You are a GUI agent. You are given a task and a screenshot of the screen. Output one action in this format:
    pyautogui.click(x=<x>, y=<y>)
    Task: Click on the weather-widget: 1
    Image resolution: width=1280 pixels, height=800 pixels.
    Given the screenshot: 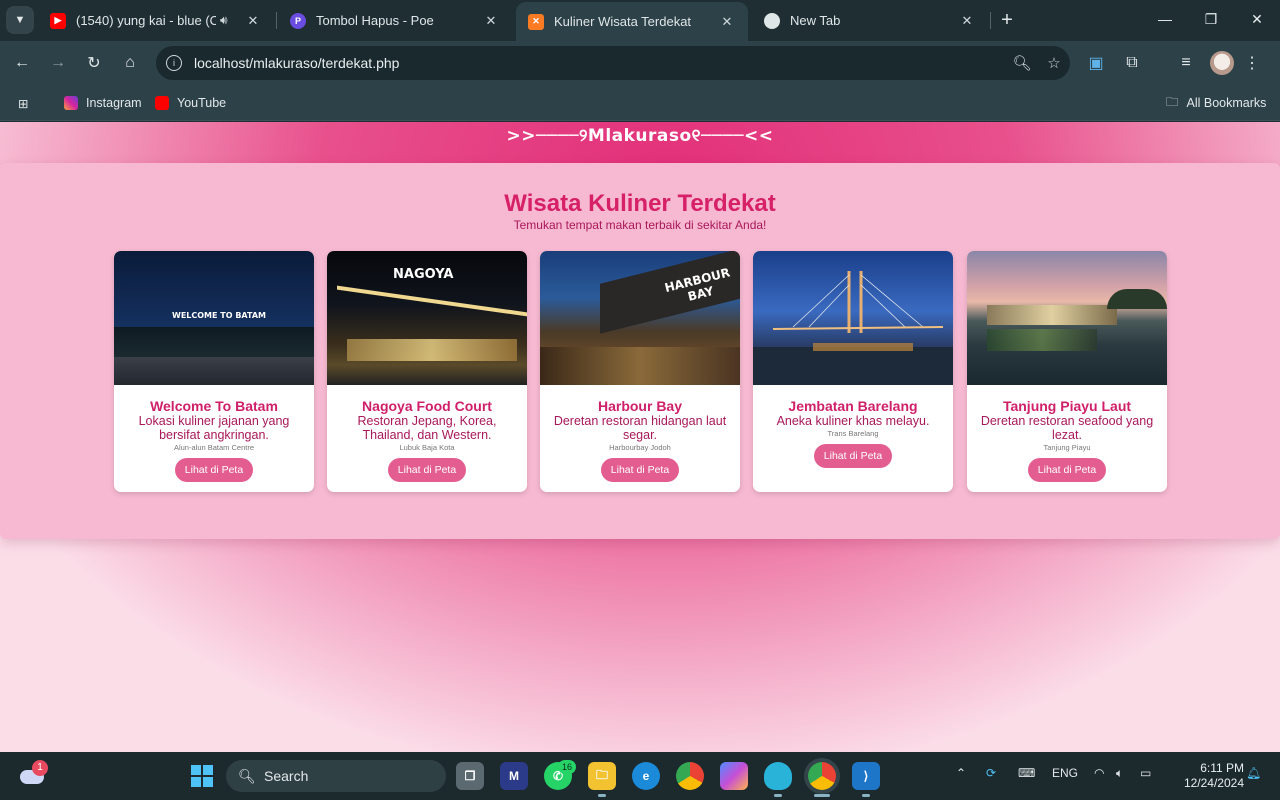 What is the action you would take?
    pyautogui.click(x=33, y=773)
    